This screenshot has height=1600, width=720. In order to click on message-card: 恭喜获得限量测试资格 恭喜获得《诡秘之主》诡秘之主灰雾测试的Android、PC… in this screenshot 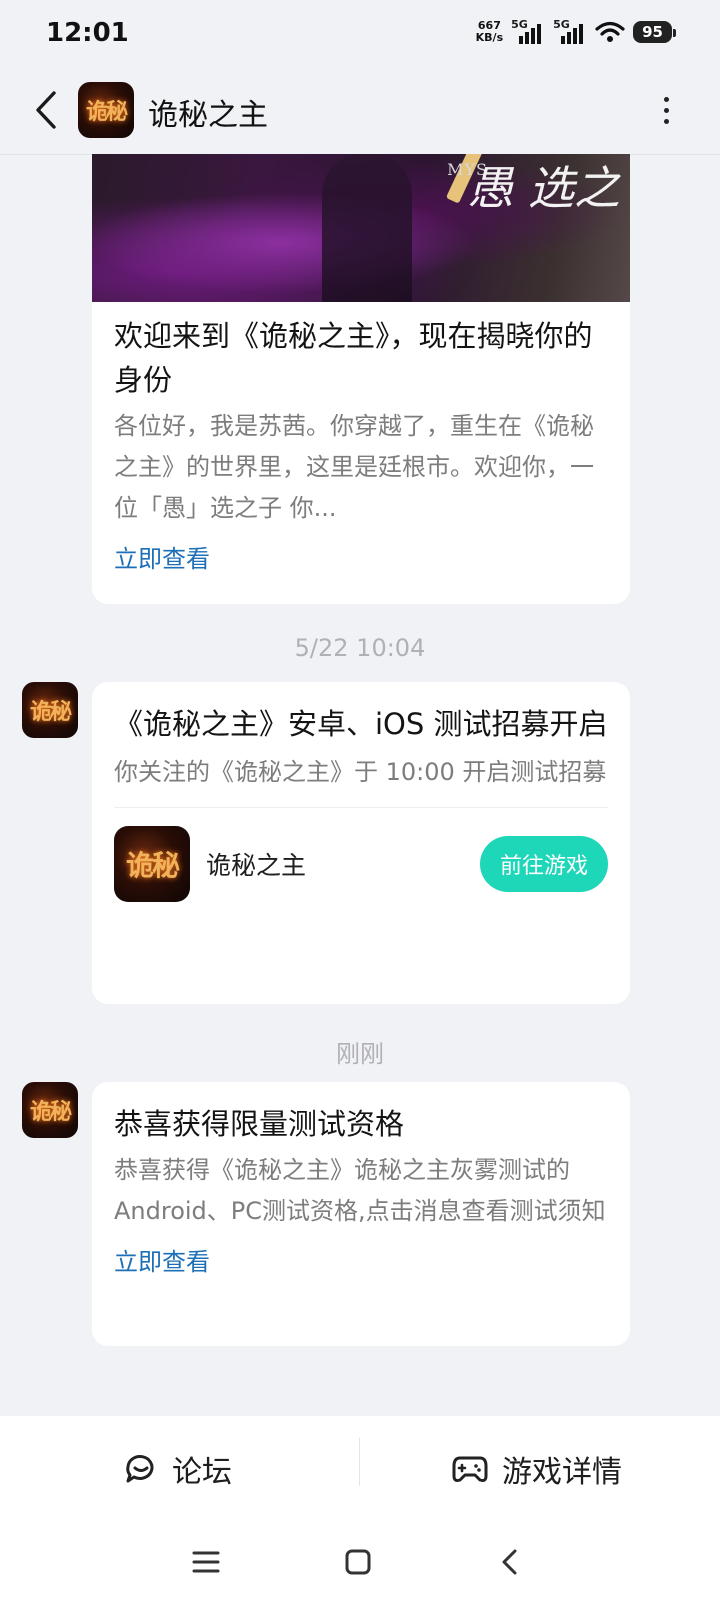, I will do `click(361, 1214)`.